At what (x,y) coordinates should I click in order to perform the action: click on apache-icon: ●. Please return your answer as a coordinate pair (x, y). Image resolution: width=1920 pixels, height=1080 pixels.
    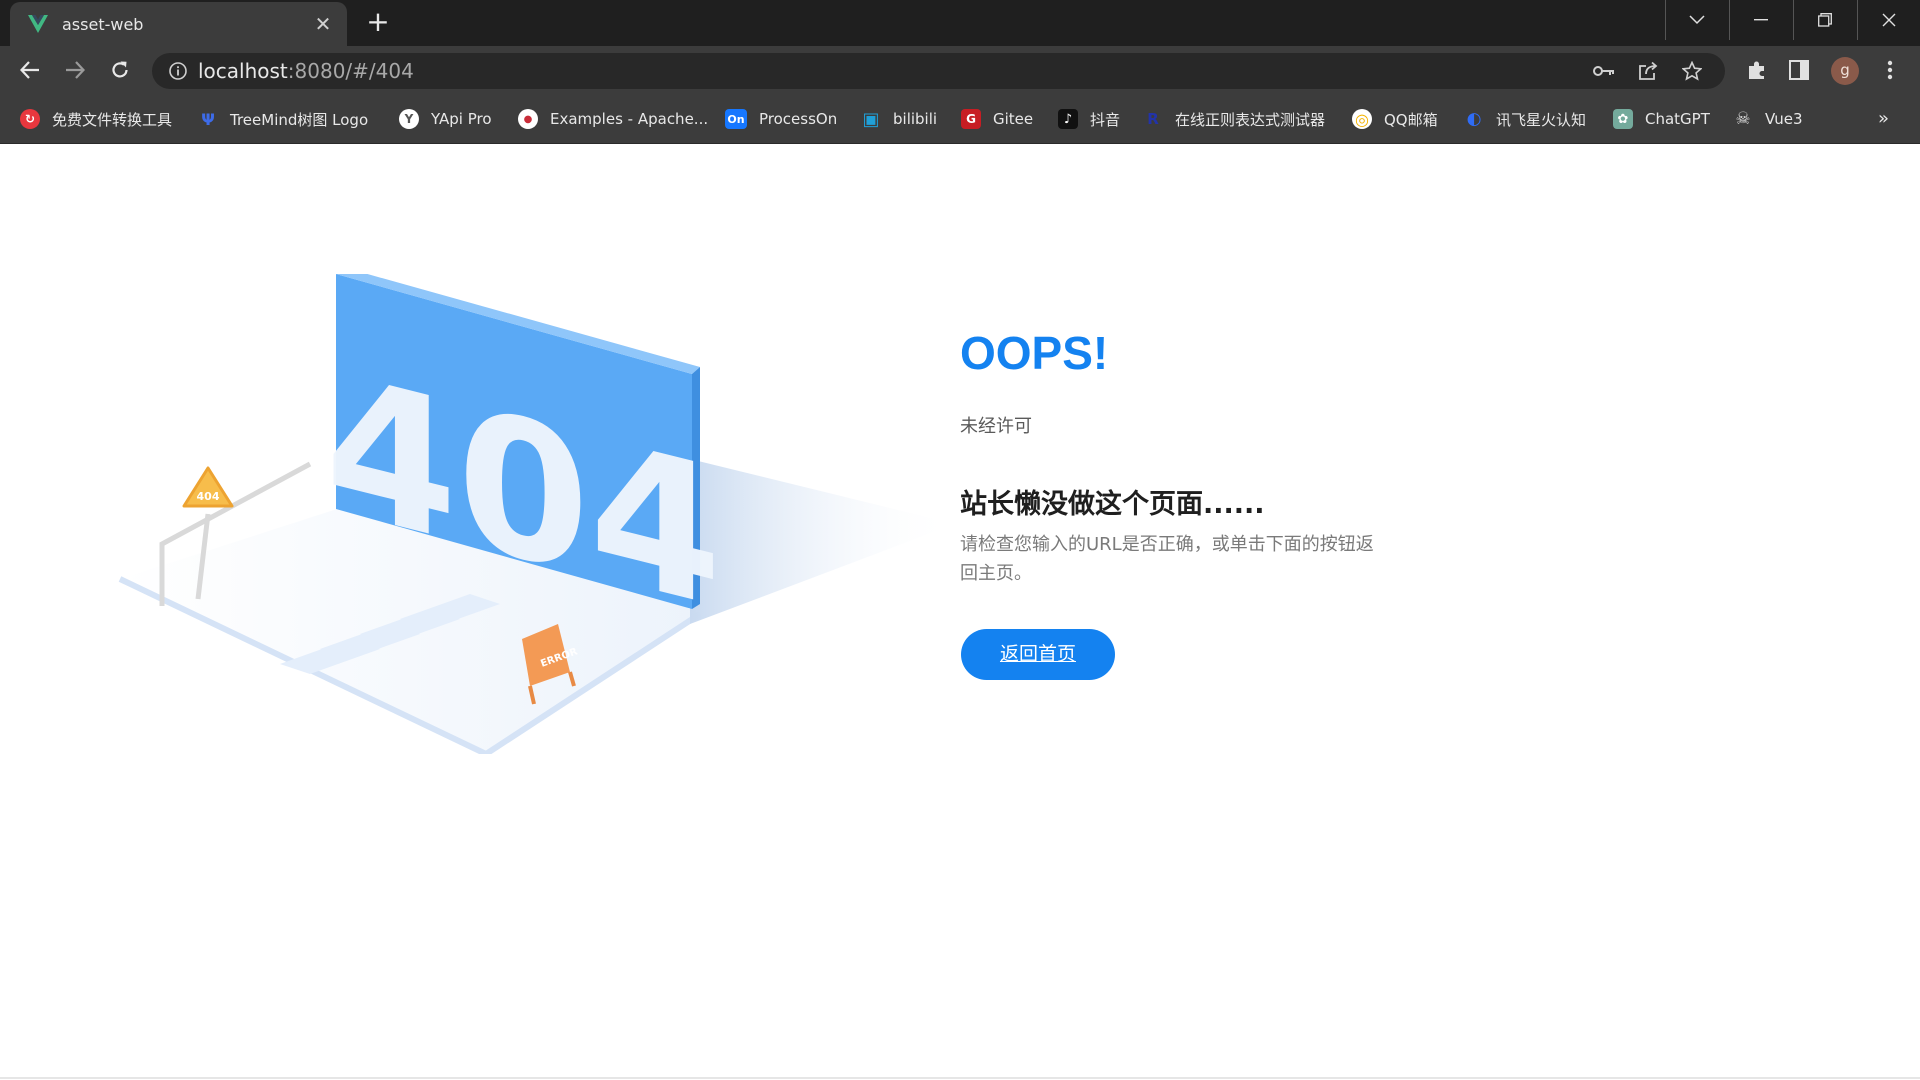
    Looking at the image, I should click on (528, 119).